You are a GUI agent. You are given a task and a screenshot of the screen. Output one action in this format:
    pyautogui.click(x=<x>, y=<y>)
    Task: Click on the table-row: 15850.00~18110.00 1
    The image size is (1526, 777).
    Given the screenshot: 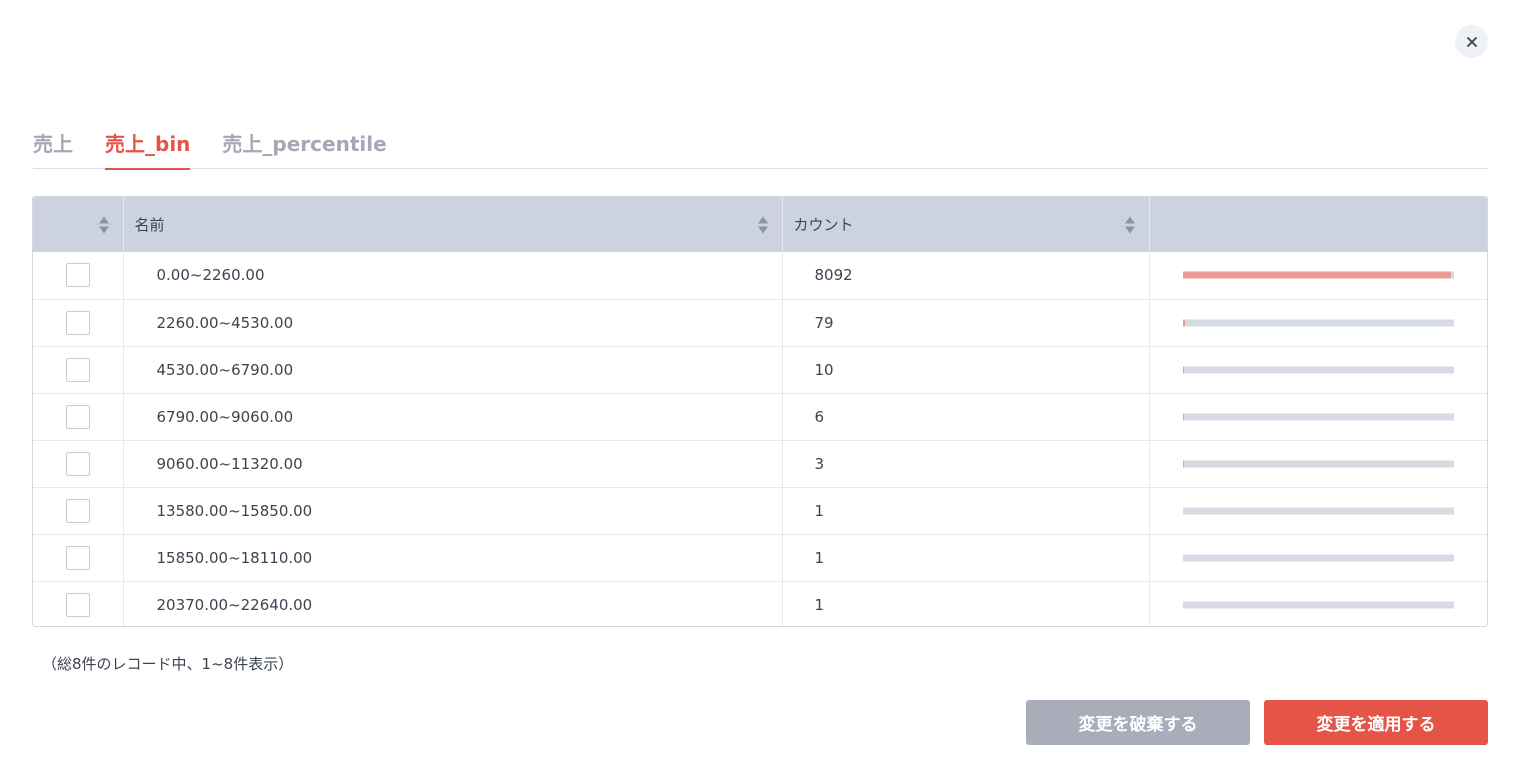 What is the action you would take?
    pyautogui.click(x=760, y=557)
    